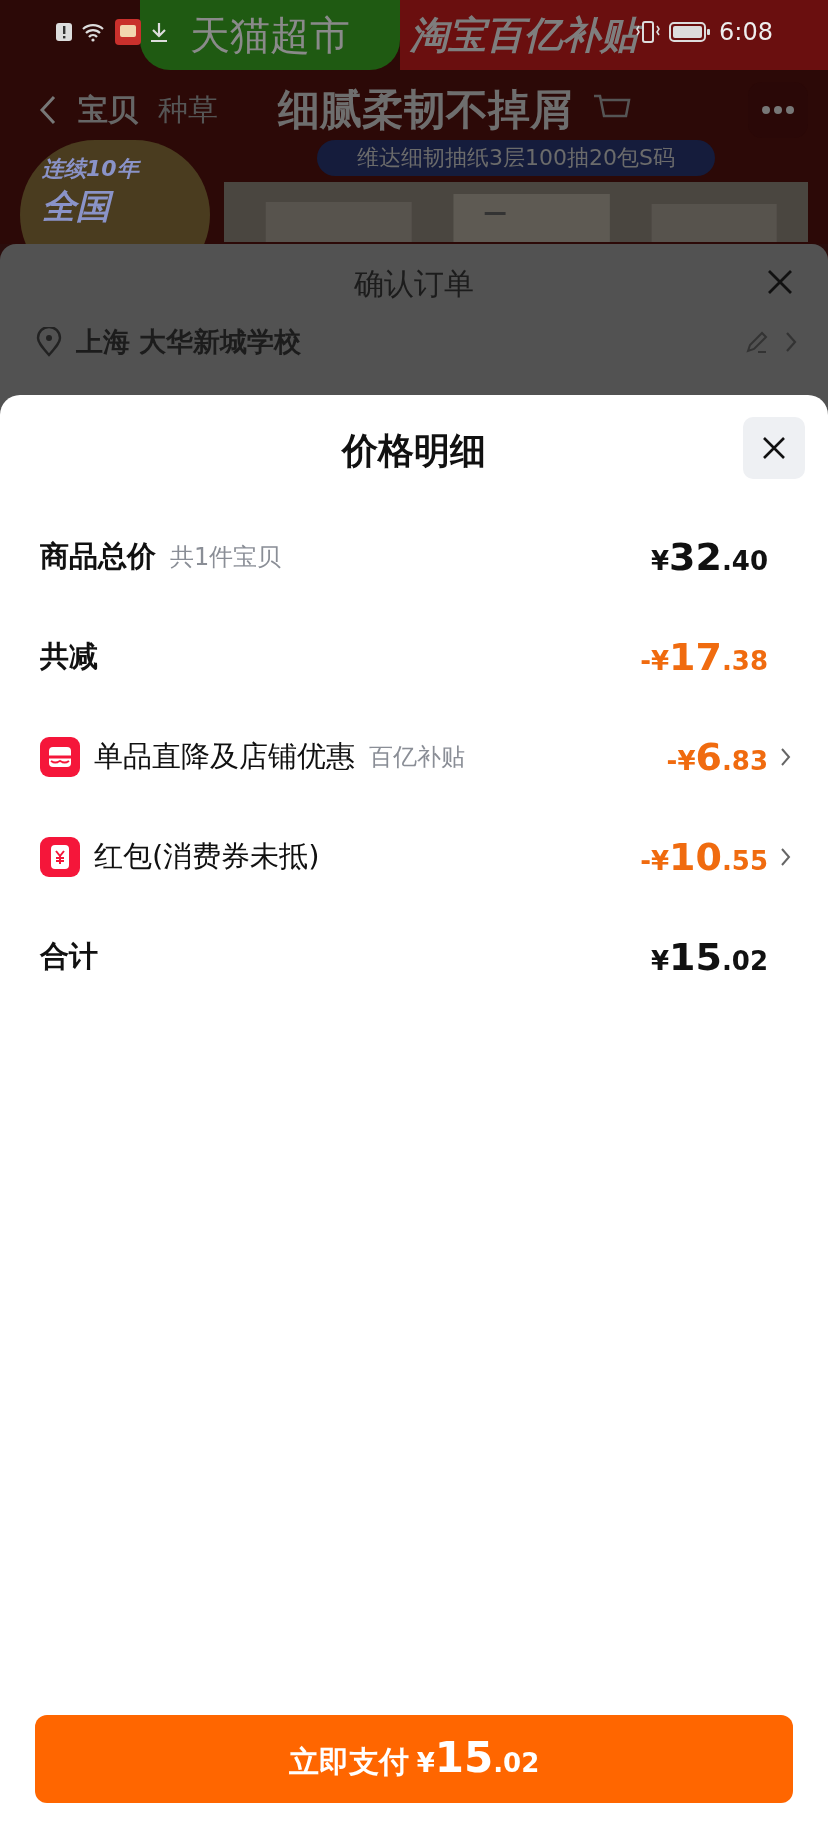 Image resolution: width=828 pixels, height=1840 pixels. What do you see at coordinates (414, 450) in the screenshot?
I see `sheet-title: 价格明细` at bounding box center [414, 450].